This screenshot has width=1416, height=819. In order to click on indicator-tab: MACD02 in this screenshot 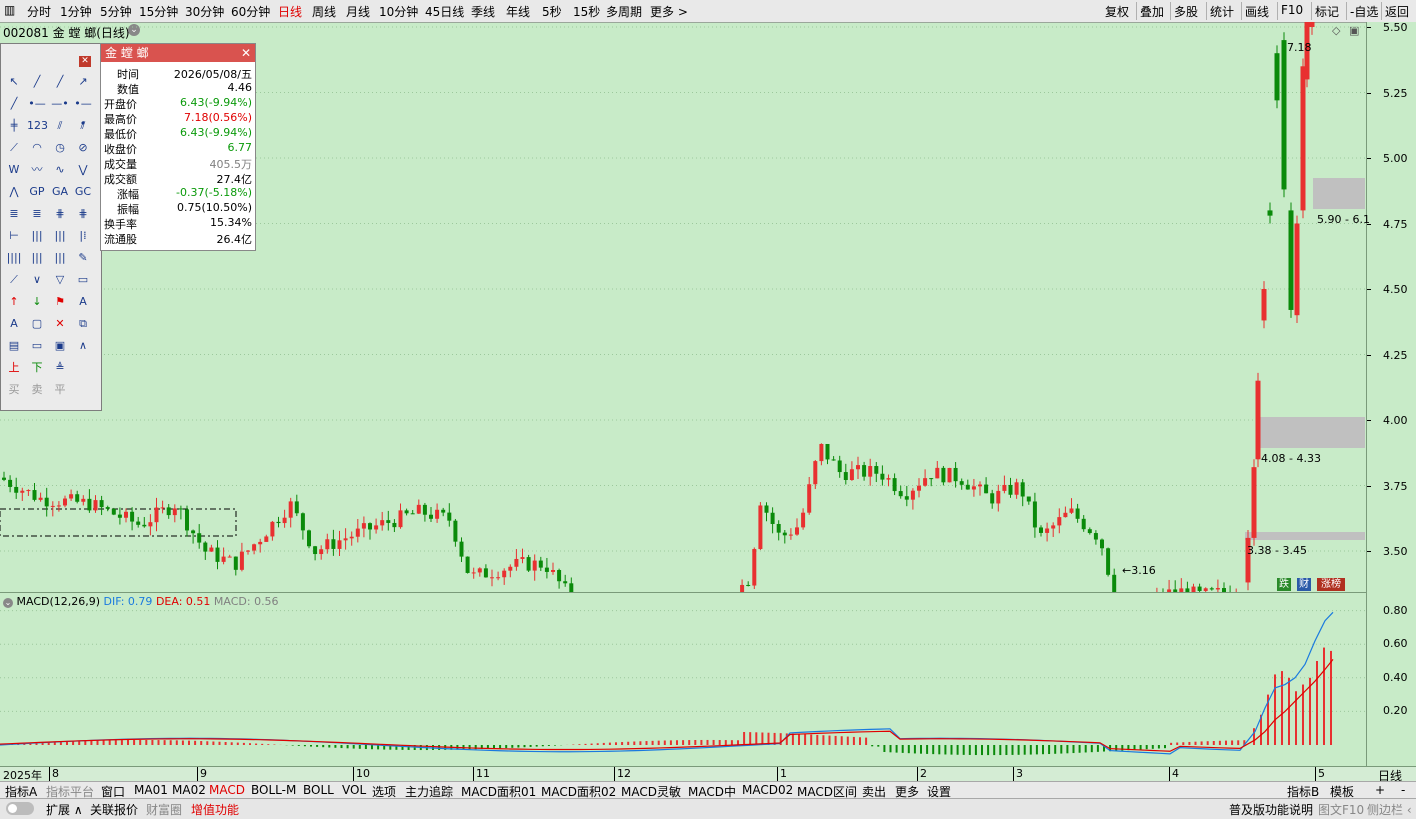, I will do `click(767, 790)`.